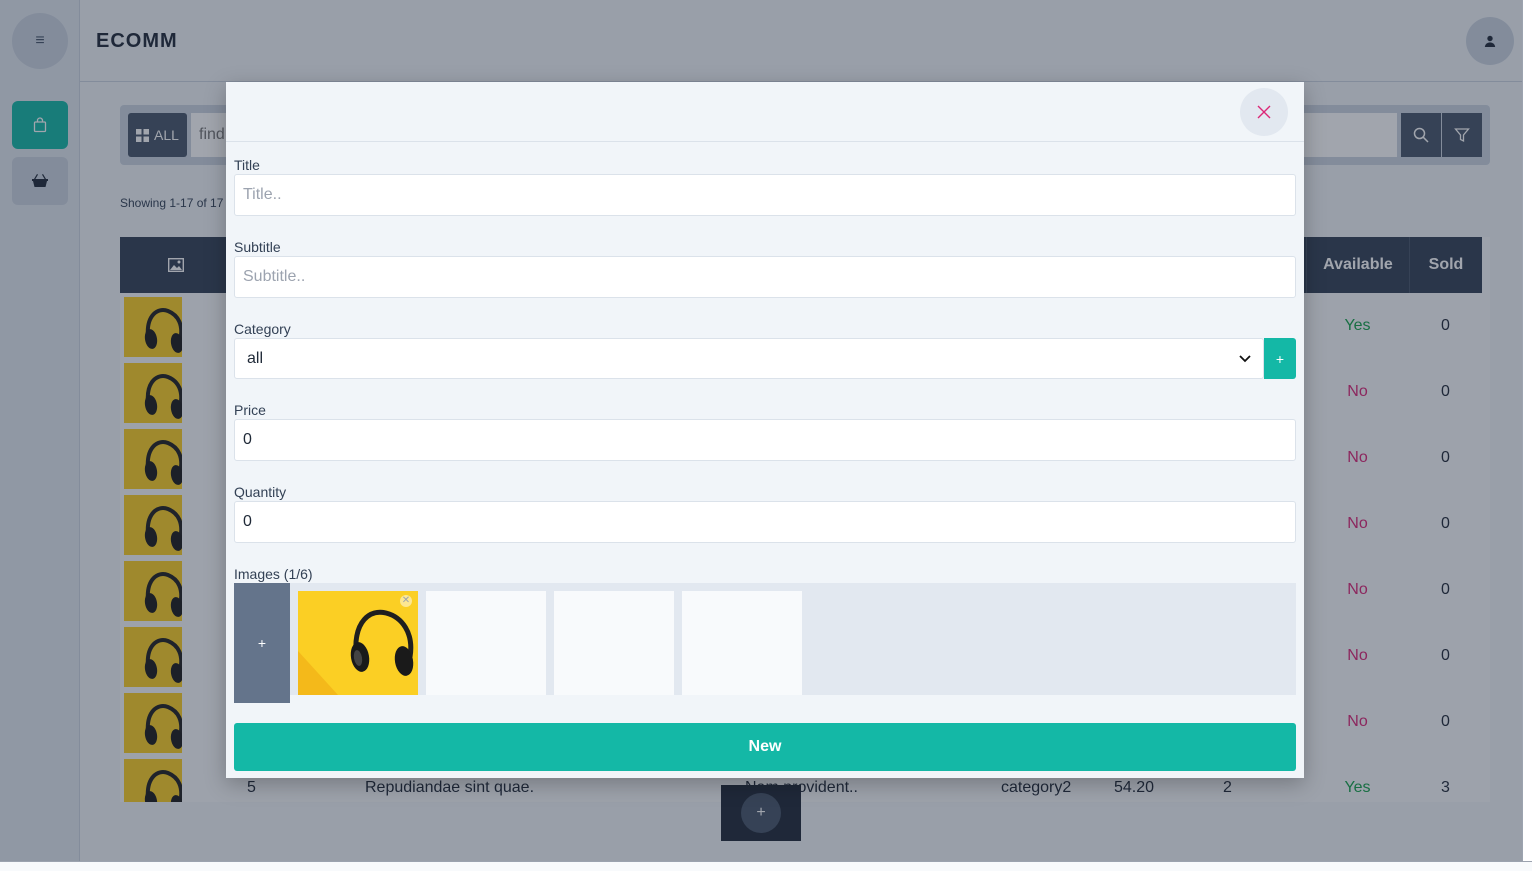  I want to click on quantity-label: Quantity, so click(260, 492).